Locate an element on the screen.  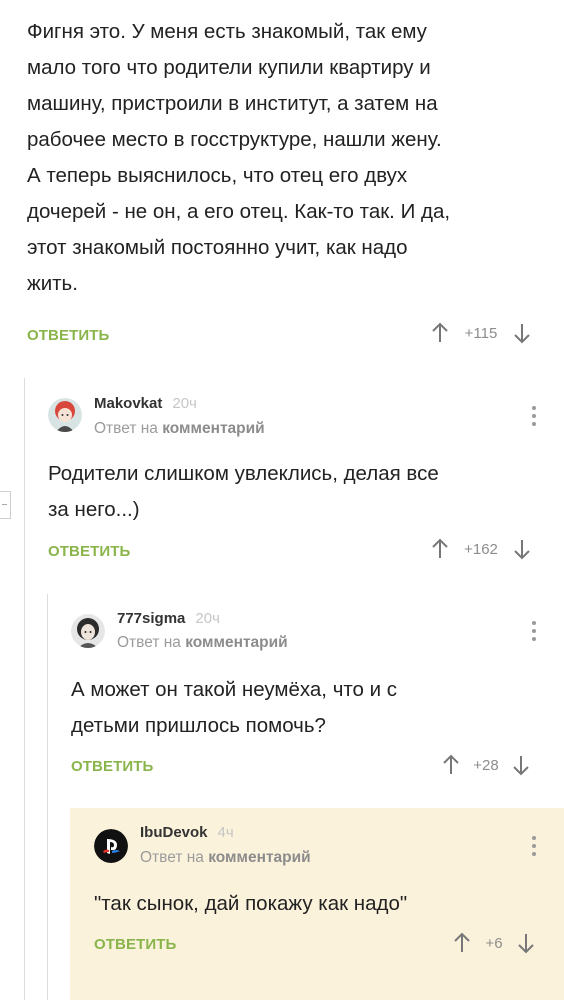
comment-header: IbuDevok 4ч is located at coordinates (187, 832).